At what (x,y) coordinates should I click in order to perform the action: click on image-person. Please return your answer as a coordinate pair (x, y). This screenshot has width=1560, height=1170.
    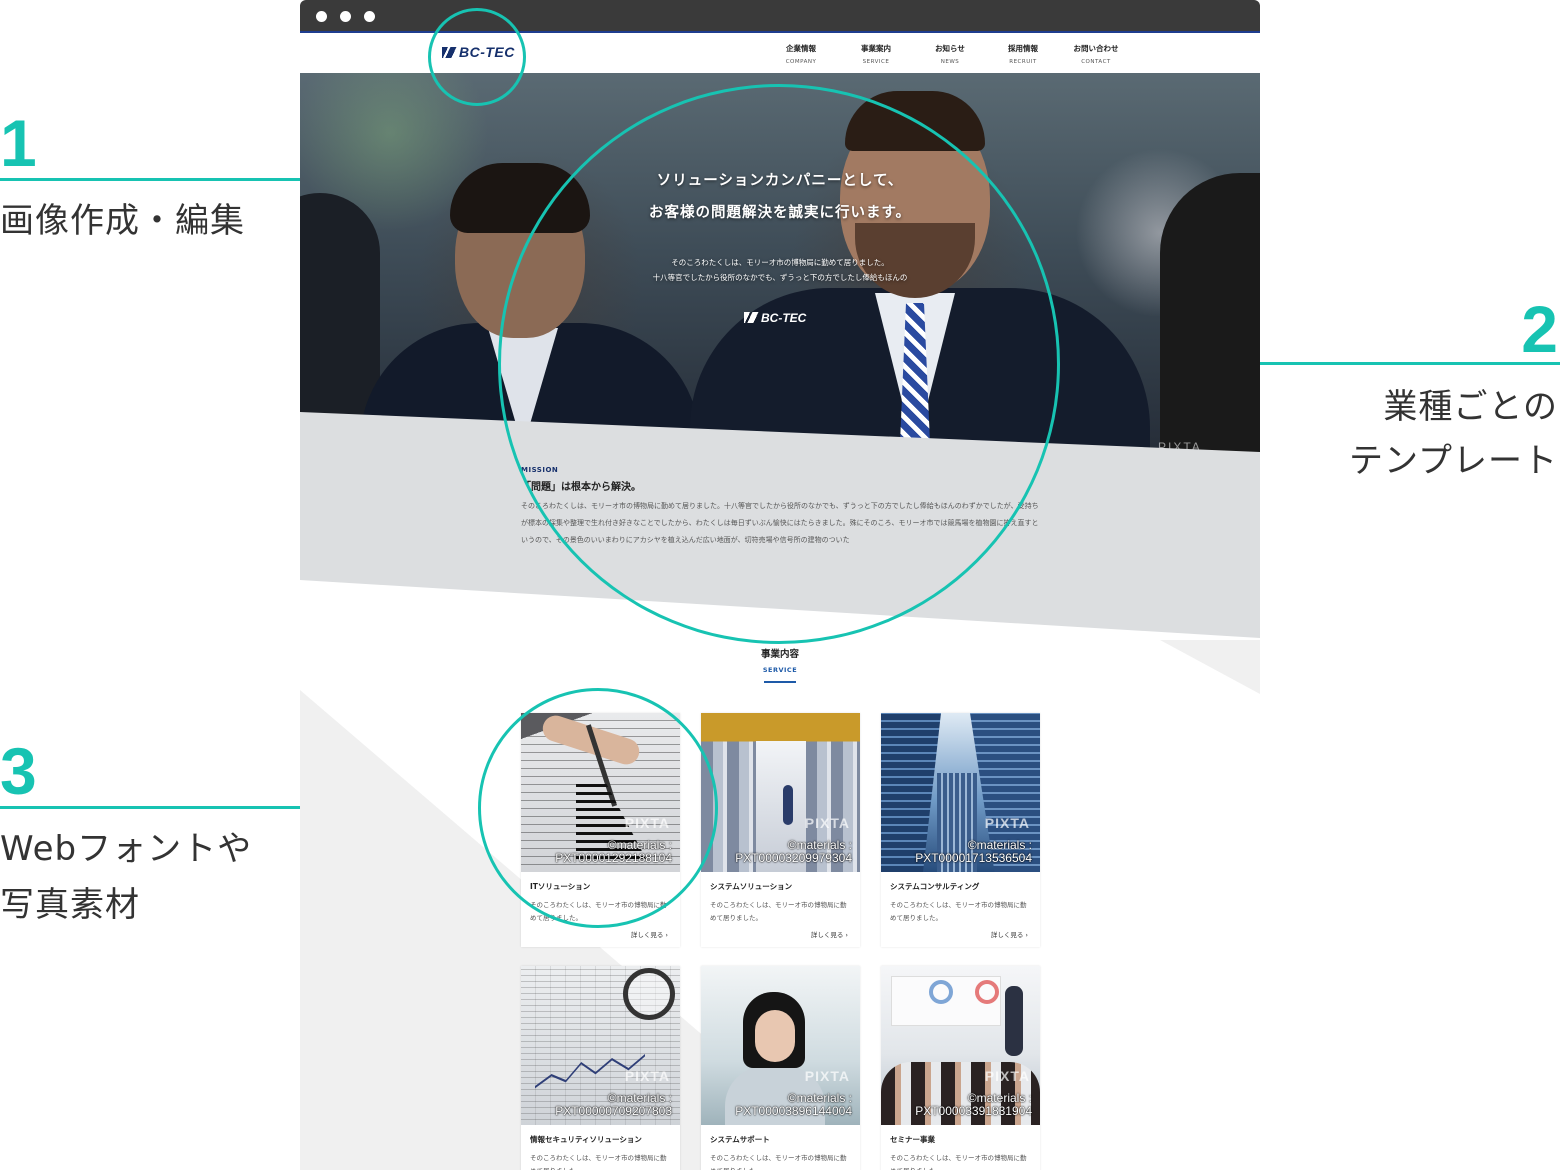
    Looking at the image, I should click on (788, 805).